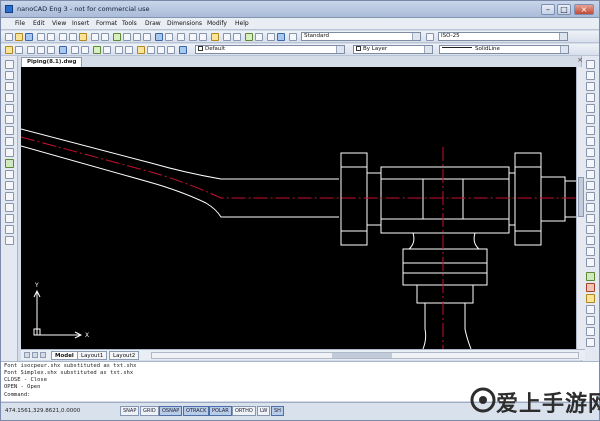 This screenshot has width=600, height=421. Describe the element at coordinates (564, 9) in the screenshot. I see `maximize-button: □` at that location.